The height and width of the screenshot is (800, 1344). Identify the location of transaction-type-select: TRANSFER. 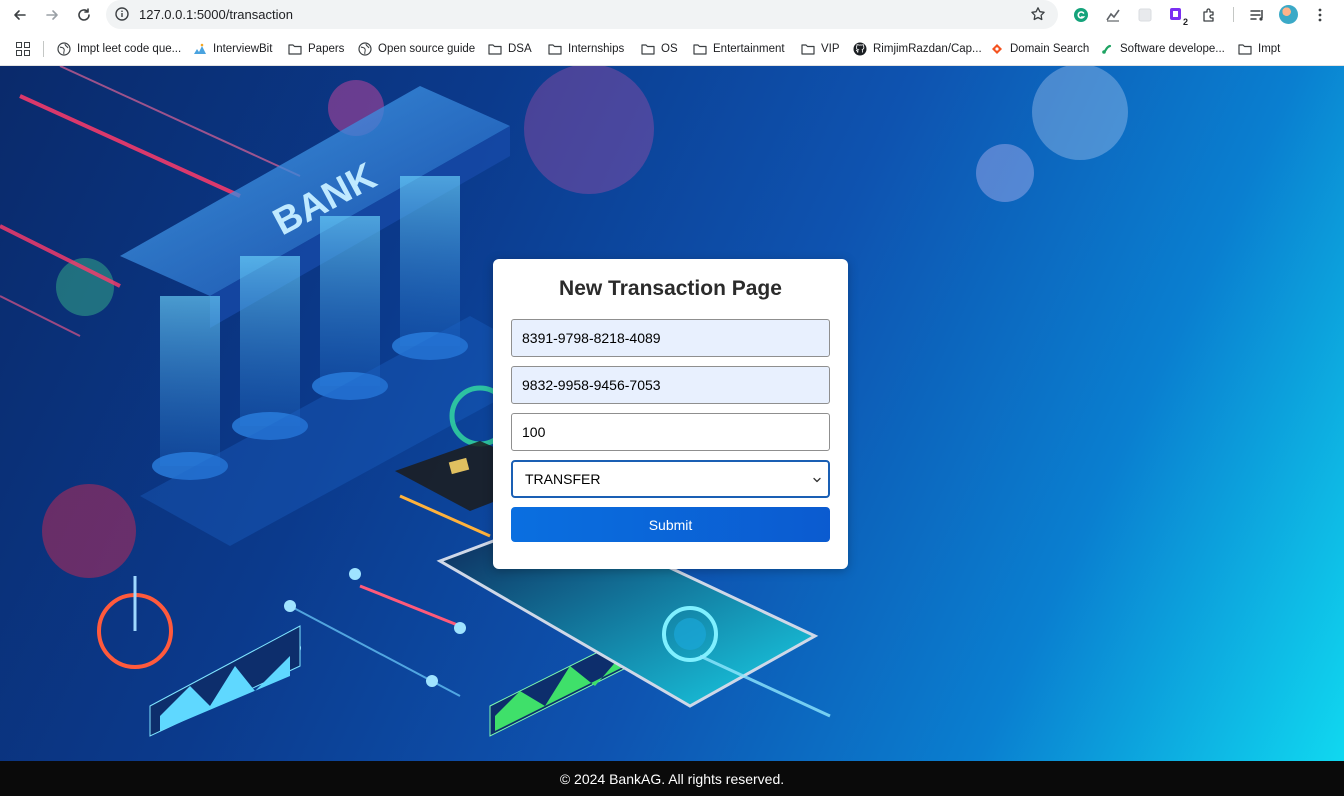
(670, 479).